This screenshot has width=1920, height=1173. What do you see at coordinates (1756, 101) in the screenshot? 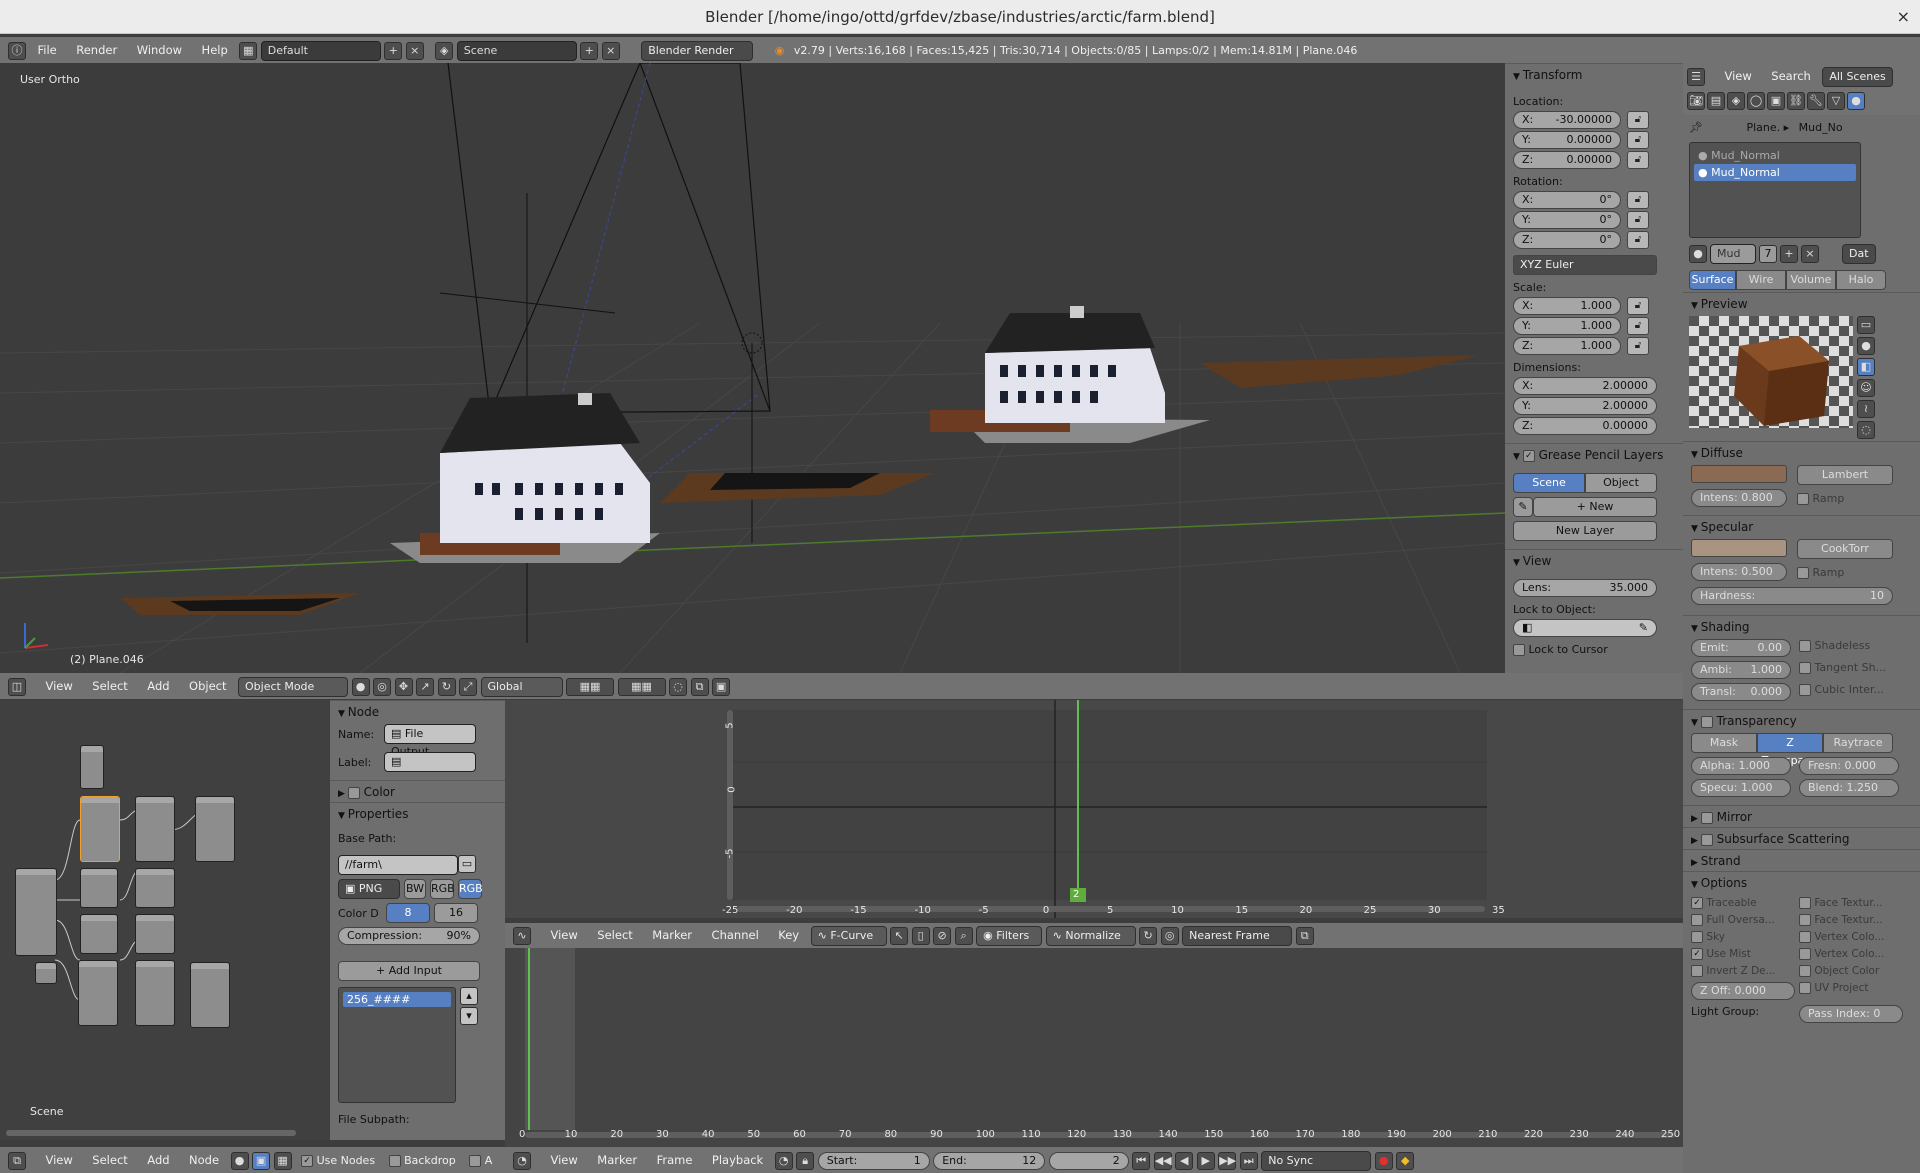
I see `world-tab-icon: ◯` at bounding box center [1756, 101].